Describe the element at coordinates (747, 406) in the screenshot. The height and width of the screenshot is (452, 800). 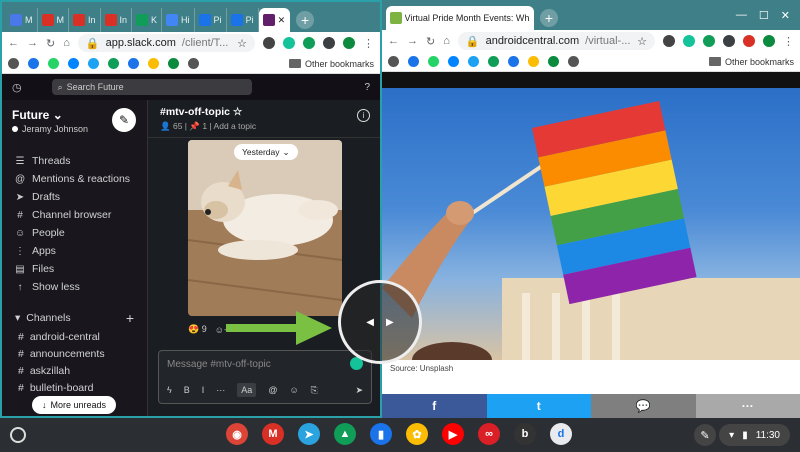
I see `more-share-button: ···` at that location.